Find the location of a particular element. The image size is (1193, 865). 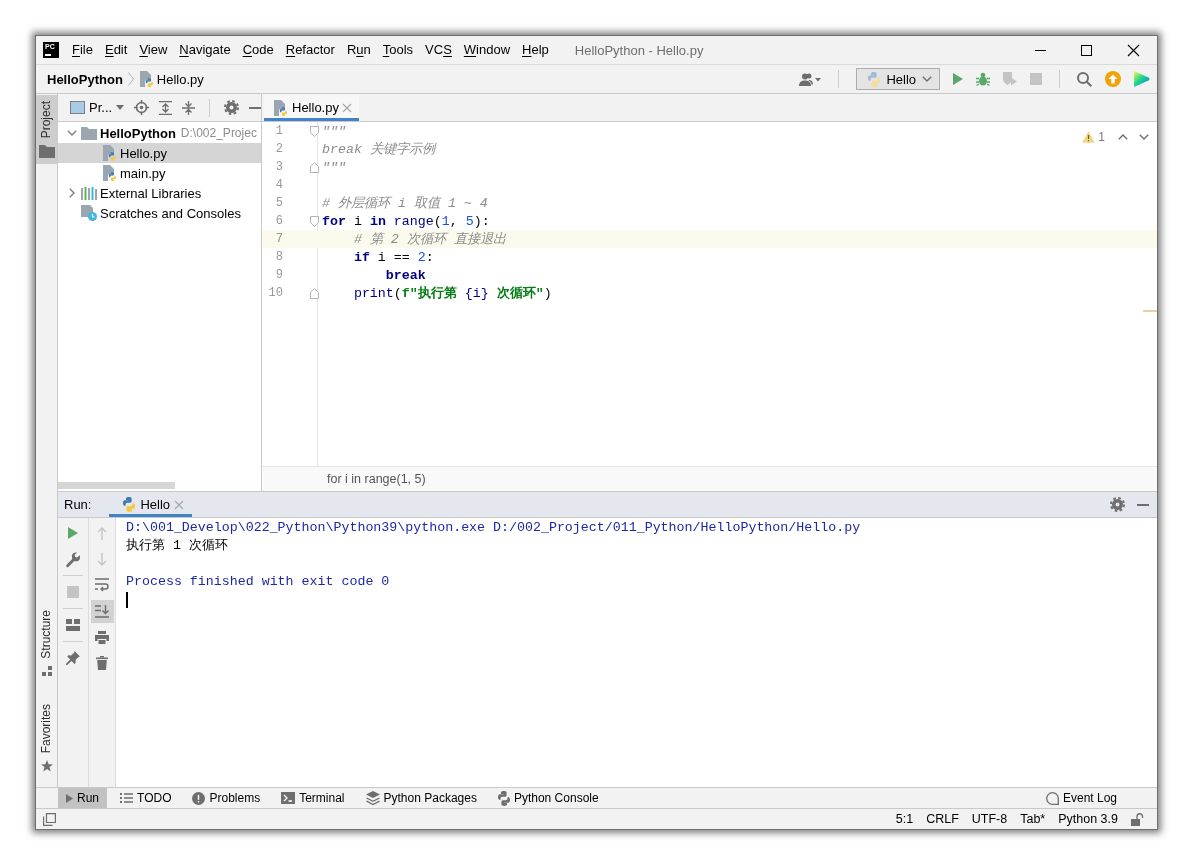

menu-item: Refactor is located at coordinates (310, 50).